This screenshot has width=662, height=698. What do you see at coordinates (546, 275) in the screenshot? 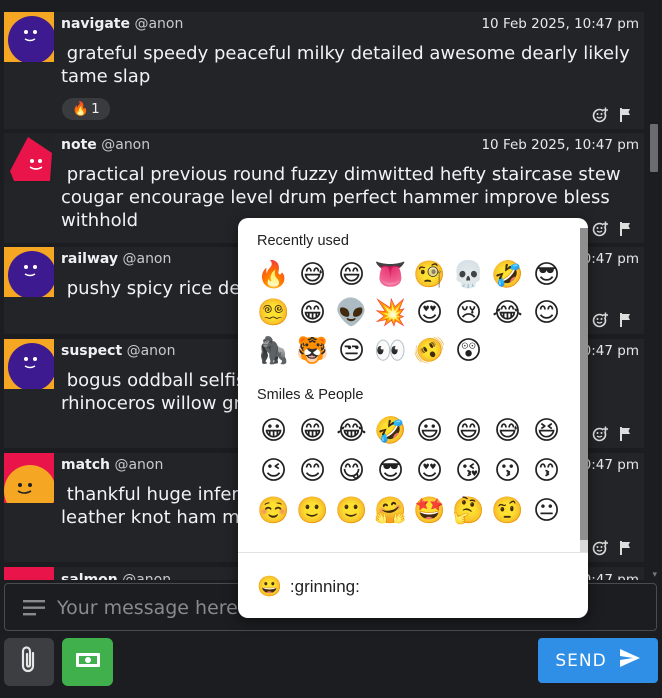
I see `recent-emoji: 😎` at bounding box center [546, 275].